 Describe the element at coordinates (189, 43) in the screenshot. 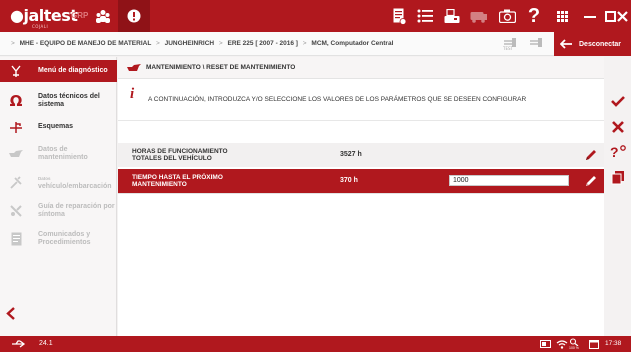

I see `breadcrumb-item-brand: JUNGHEINRICH` at that location.